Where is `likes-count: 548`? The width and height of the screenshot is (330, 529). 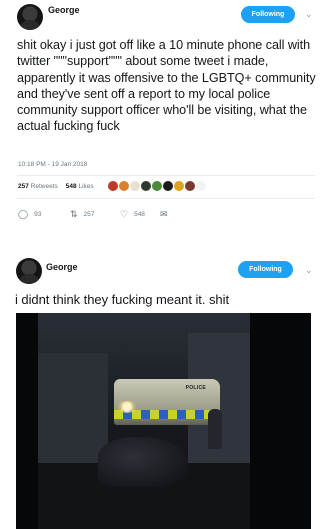 likes-count: 548 is located at coordinates (71, 186).